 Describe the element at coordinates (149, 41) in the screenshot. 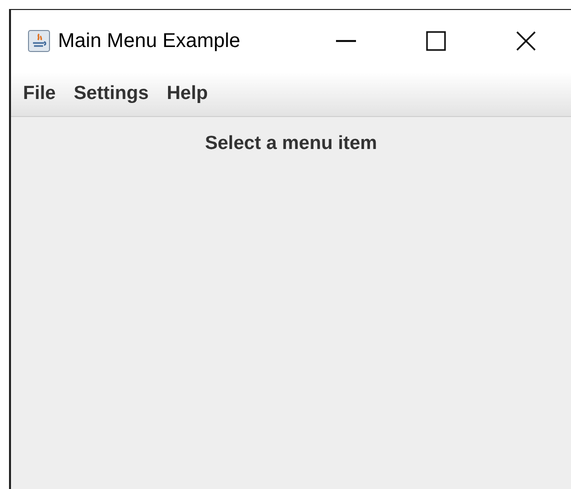

I see `window-title: Main Menu Example` at that location.